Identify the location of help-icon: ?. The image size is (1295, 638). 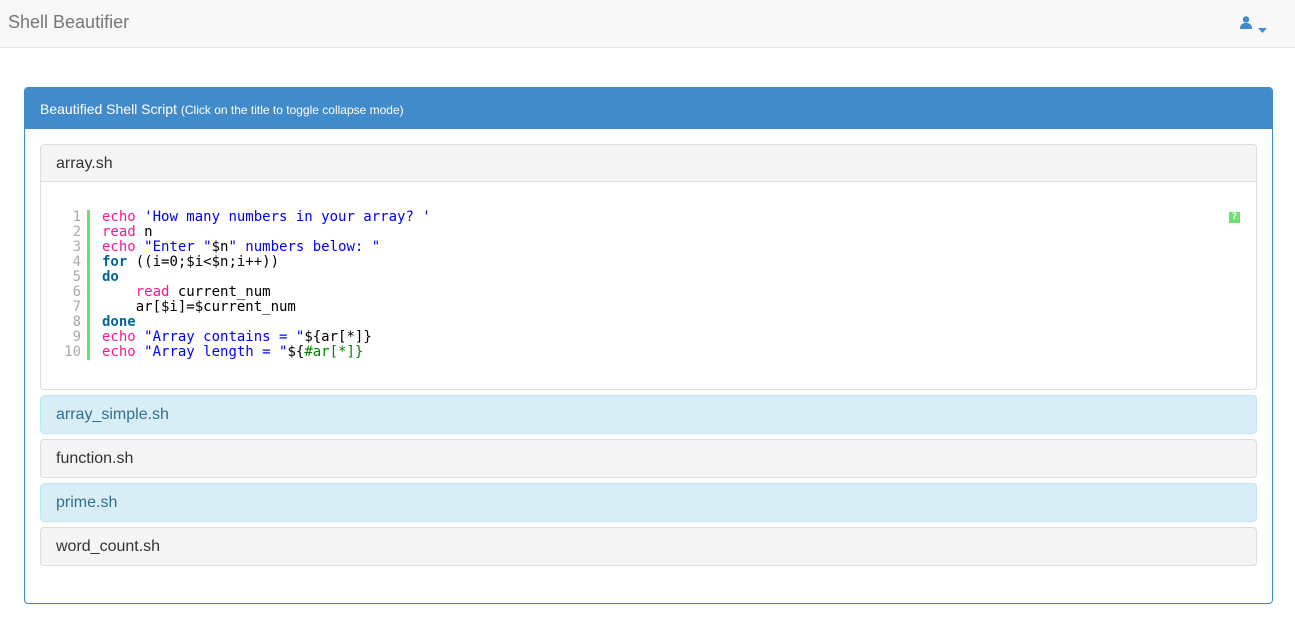
(1234, 217).